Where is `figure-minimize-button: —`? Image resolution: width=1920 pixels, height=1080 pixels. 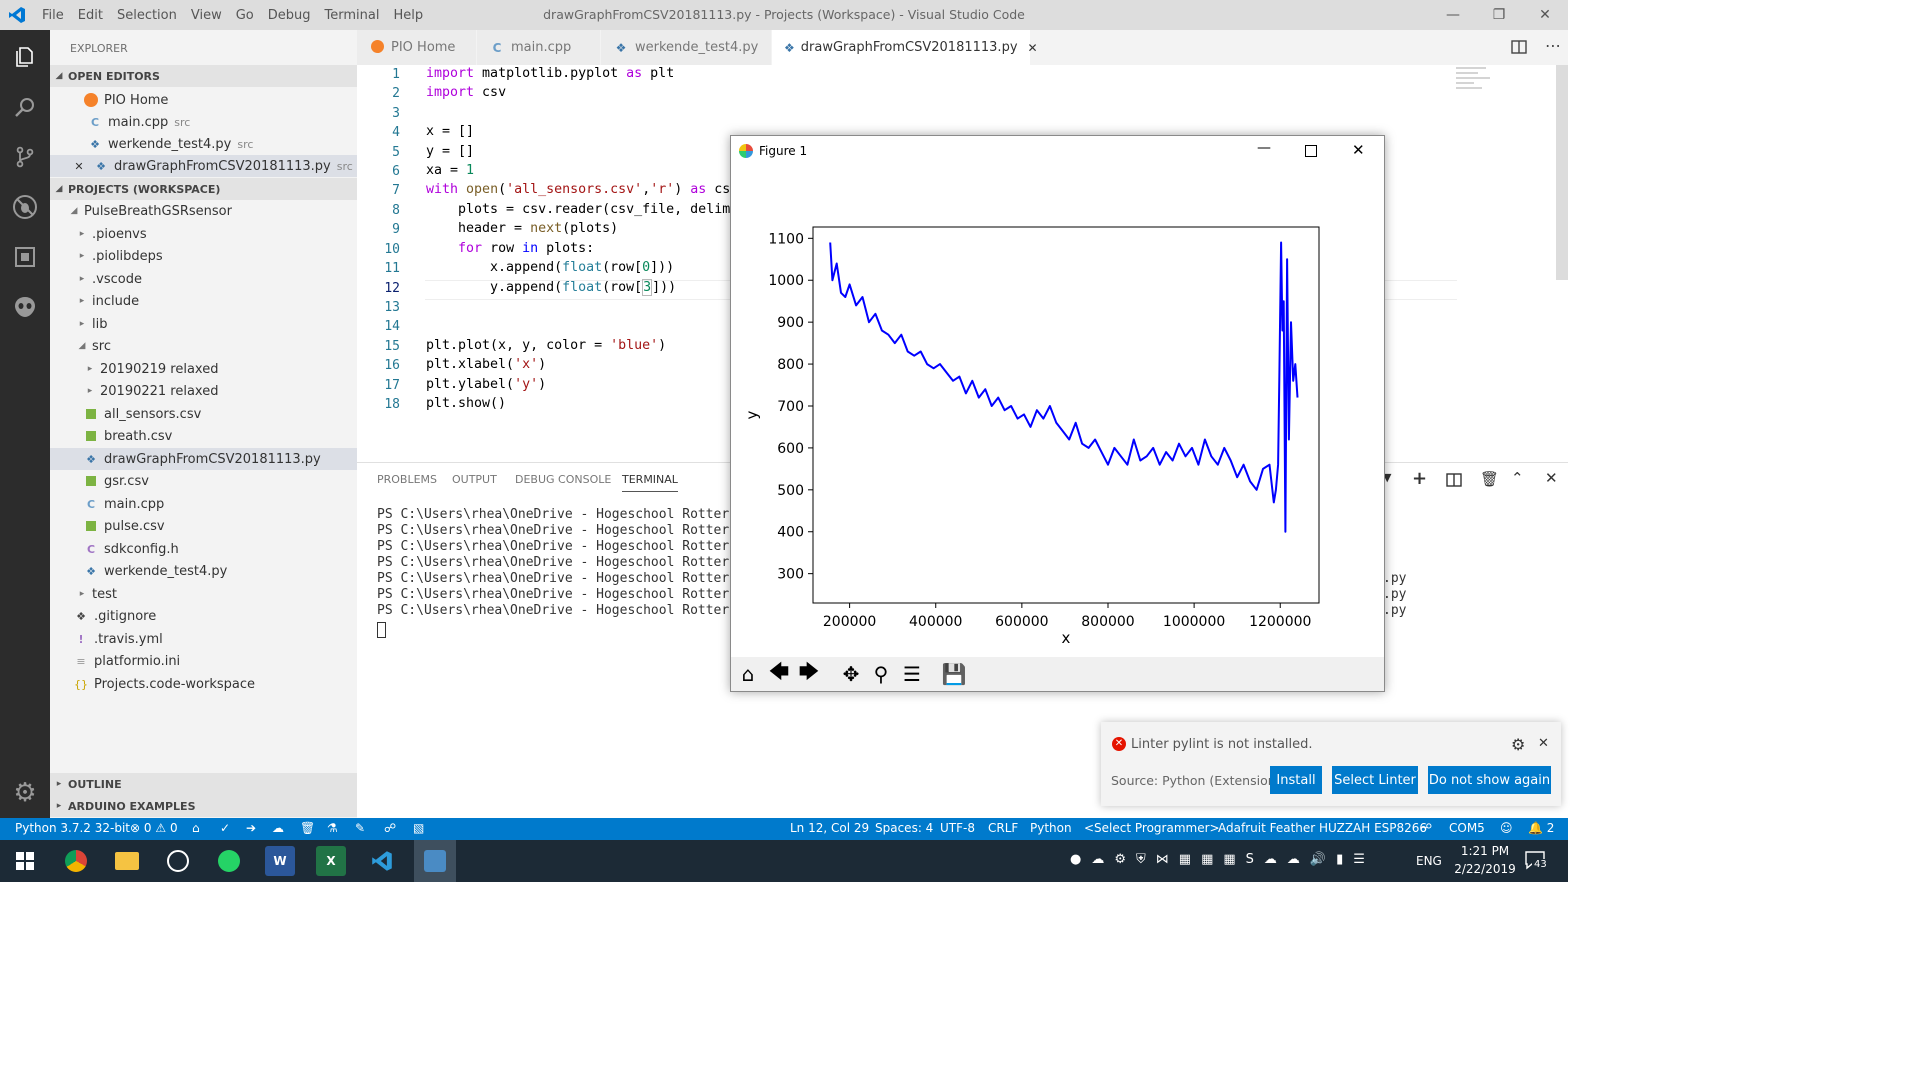
figure-minimize-button: — is located at coordinates (1264, 148).